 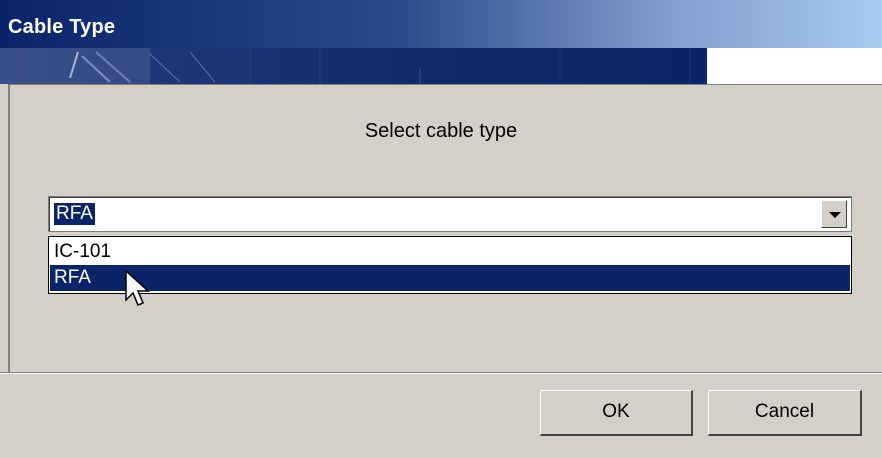 What do you see at coordinates (450, 252) in the screenshot?
I see `dropdown-option-ic-101: IC-101` at bounding box center [450, 252].